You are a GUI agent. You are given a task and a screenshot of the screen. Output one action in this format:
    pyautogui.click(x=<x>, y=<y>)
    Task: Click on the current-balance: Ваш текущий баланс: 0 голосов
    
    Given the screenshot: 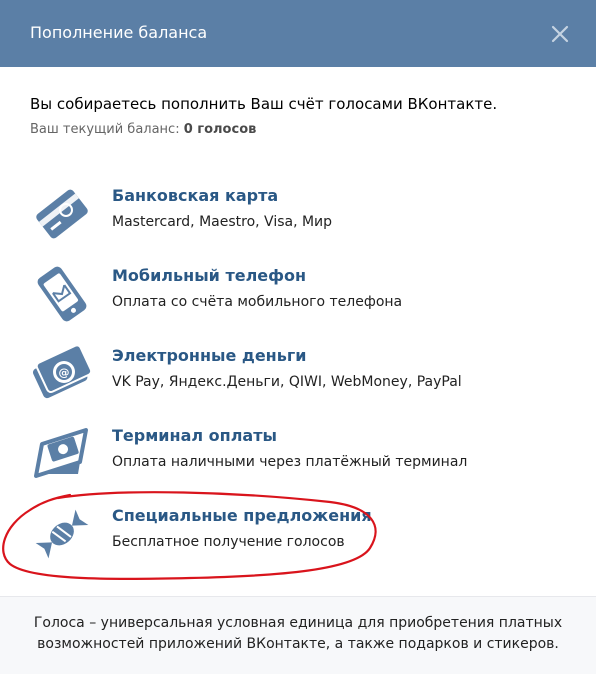 What is the action you would take?
    pyautogui.click(x=143, y=130)
    